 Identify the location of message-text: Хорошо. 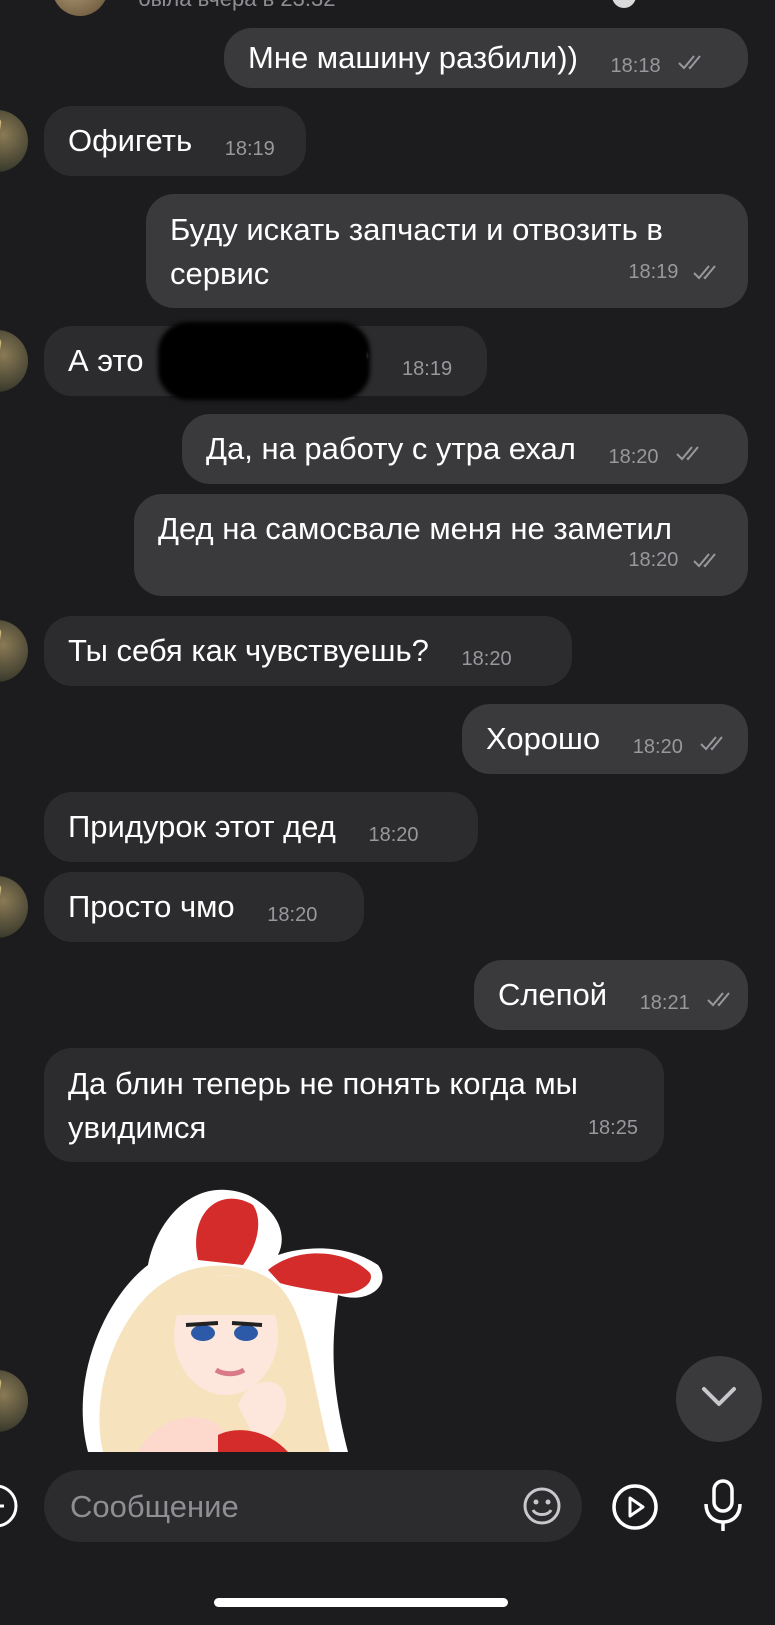
(543, 738).